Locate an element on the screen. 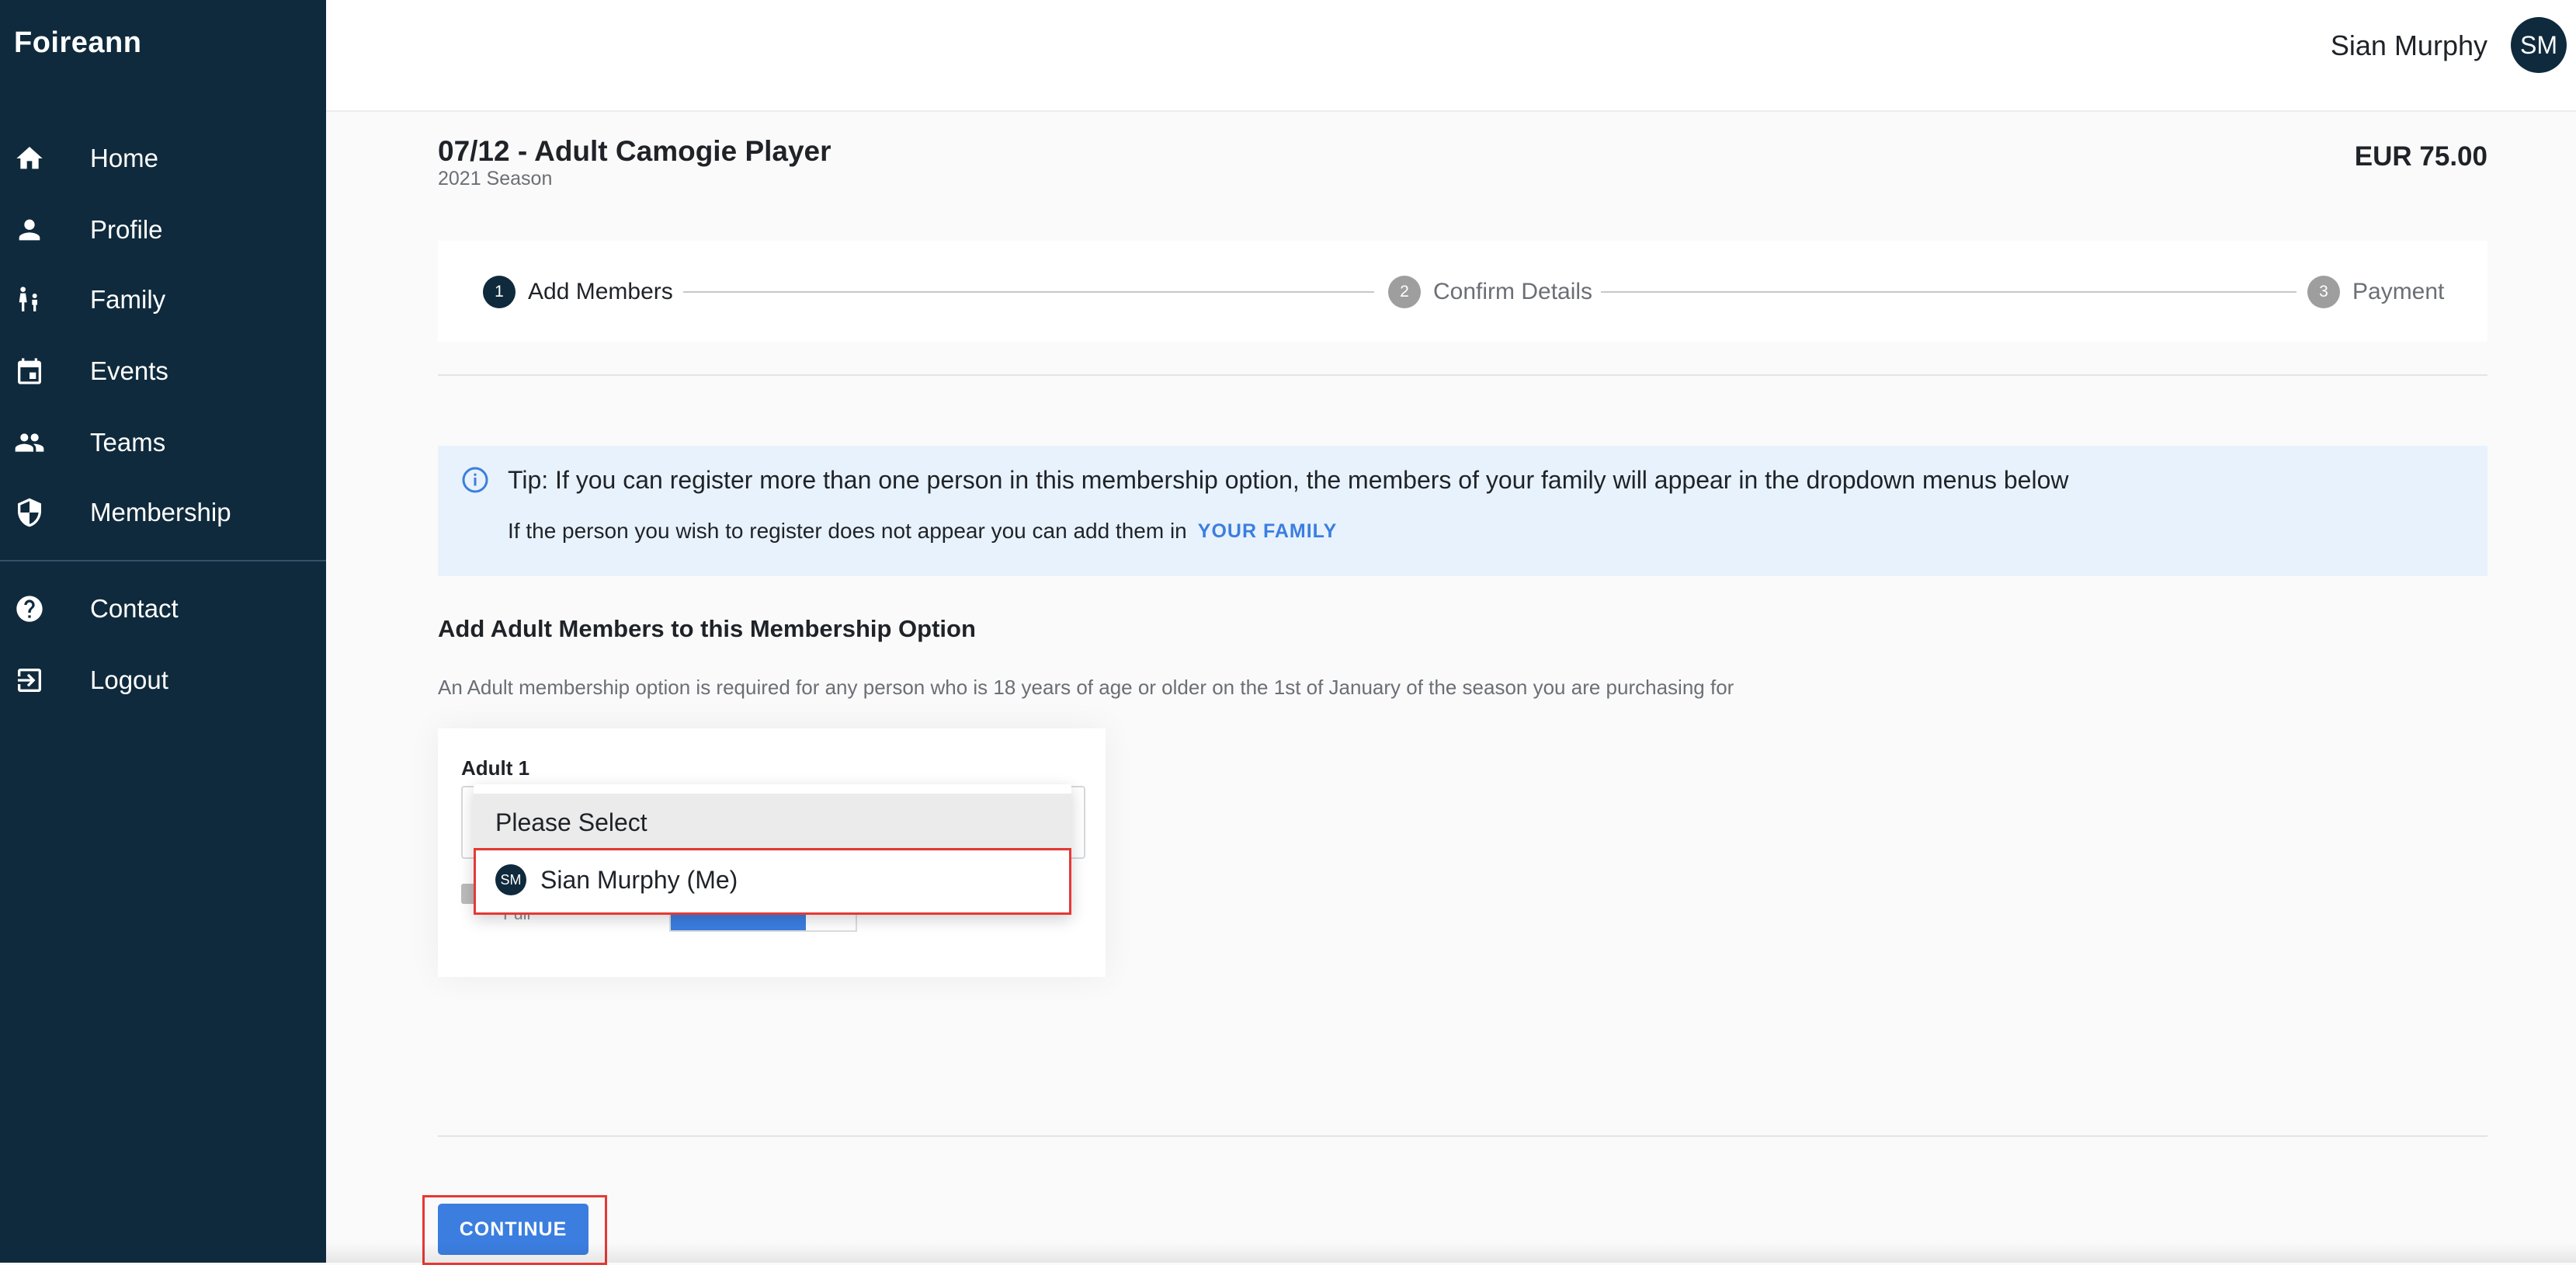  step-label: Confirm Details is located at coordinates (1513, 291).